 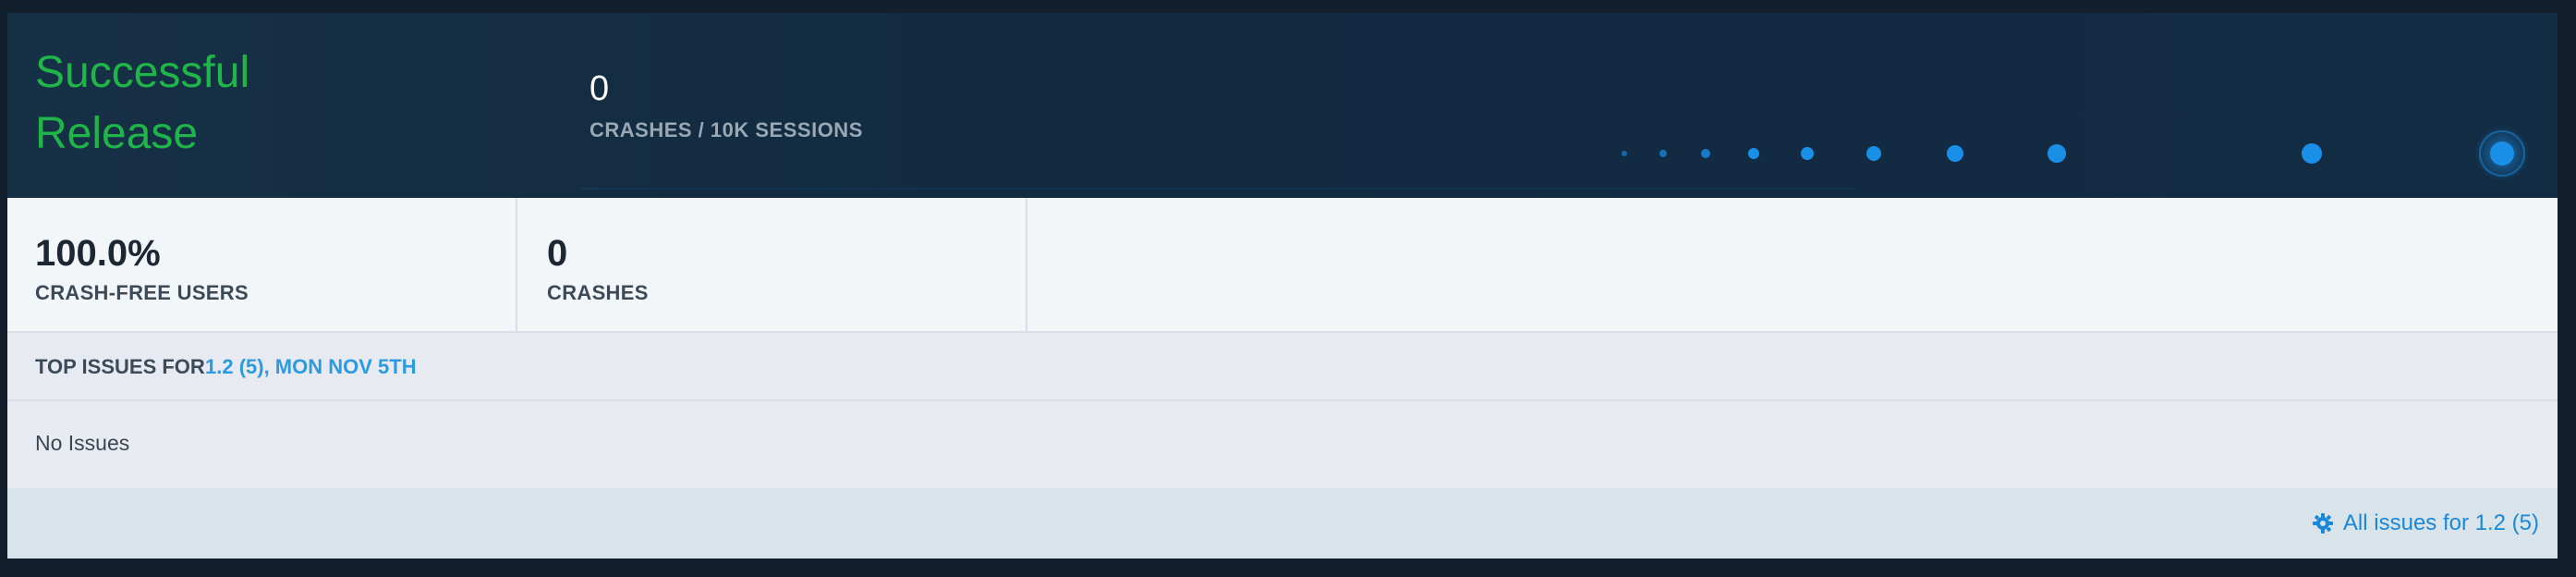 I want to click on release-link: 1.2 (5), MON NOV 5TH, so click(x=311, y=367).